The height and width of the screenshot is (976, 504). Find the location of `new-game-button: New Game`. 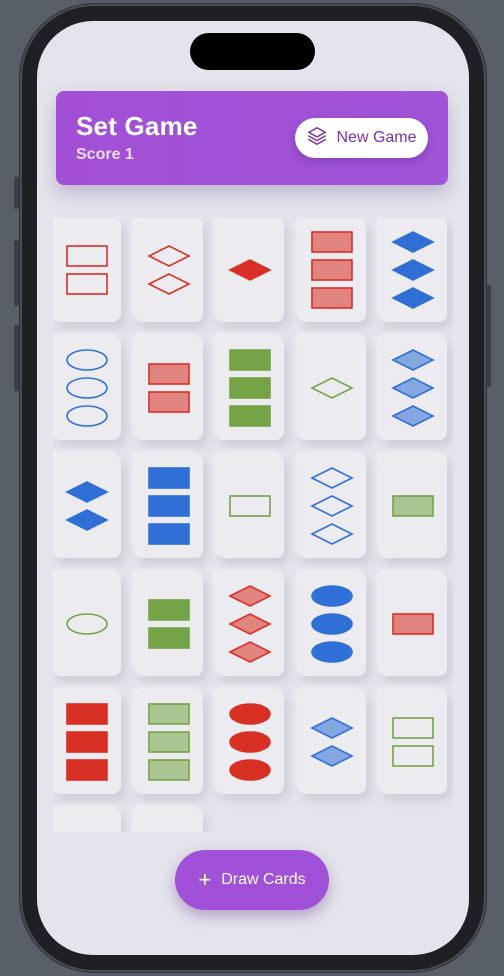

new-game-button: New Game is located at coordinates (361, 138).